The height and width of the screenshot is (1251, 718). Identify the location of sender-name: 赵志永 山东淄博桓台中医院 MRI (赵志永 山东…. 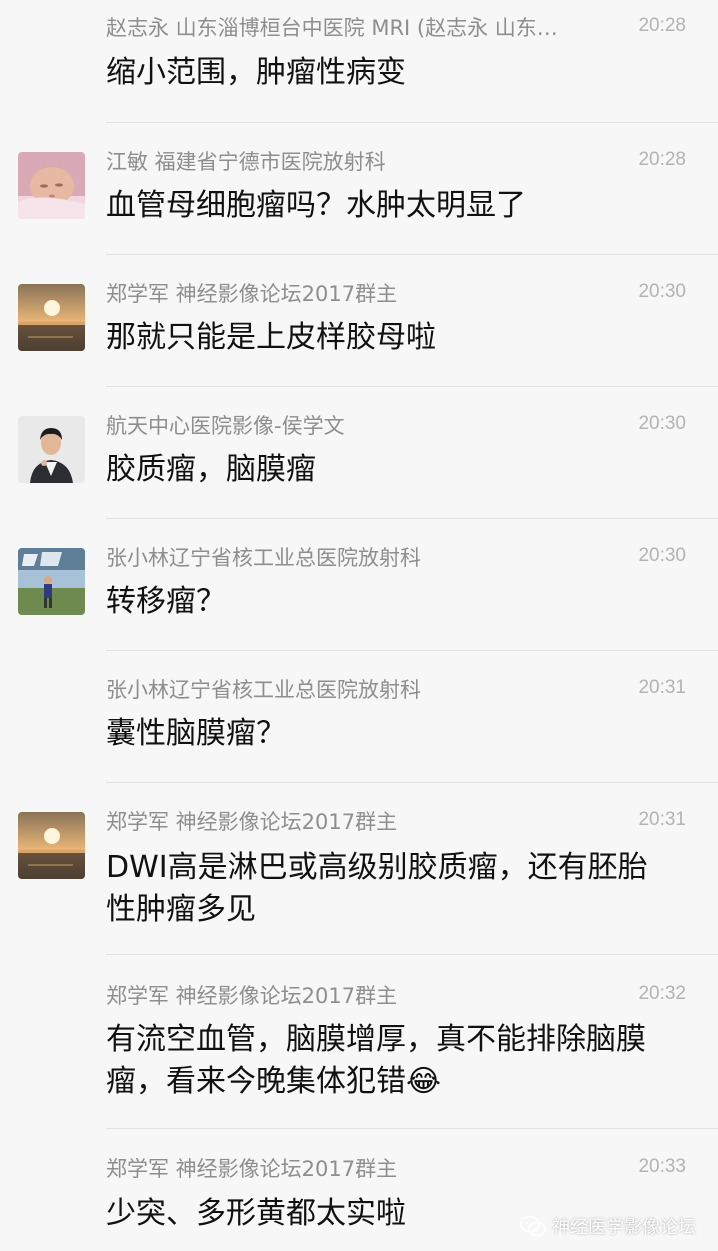
(332, 28).